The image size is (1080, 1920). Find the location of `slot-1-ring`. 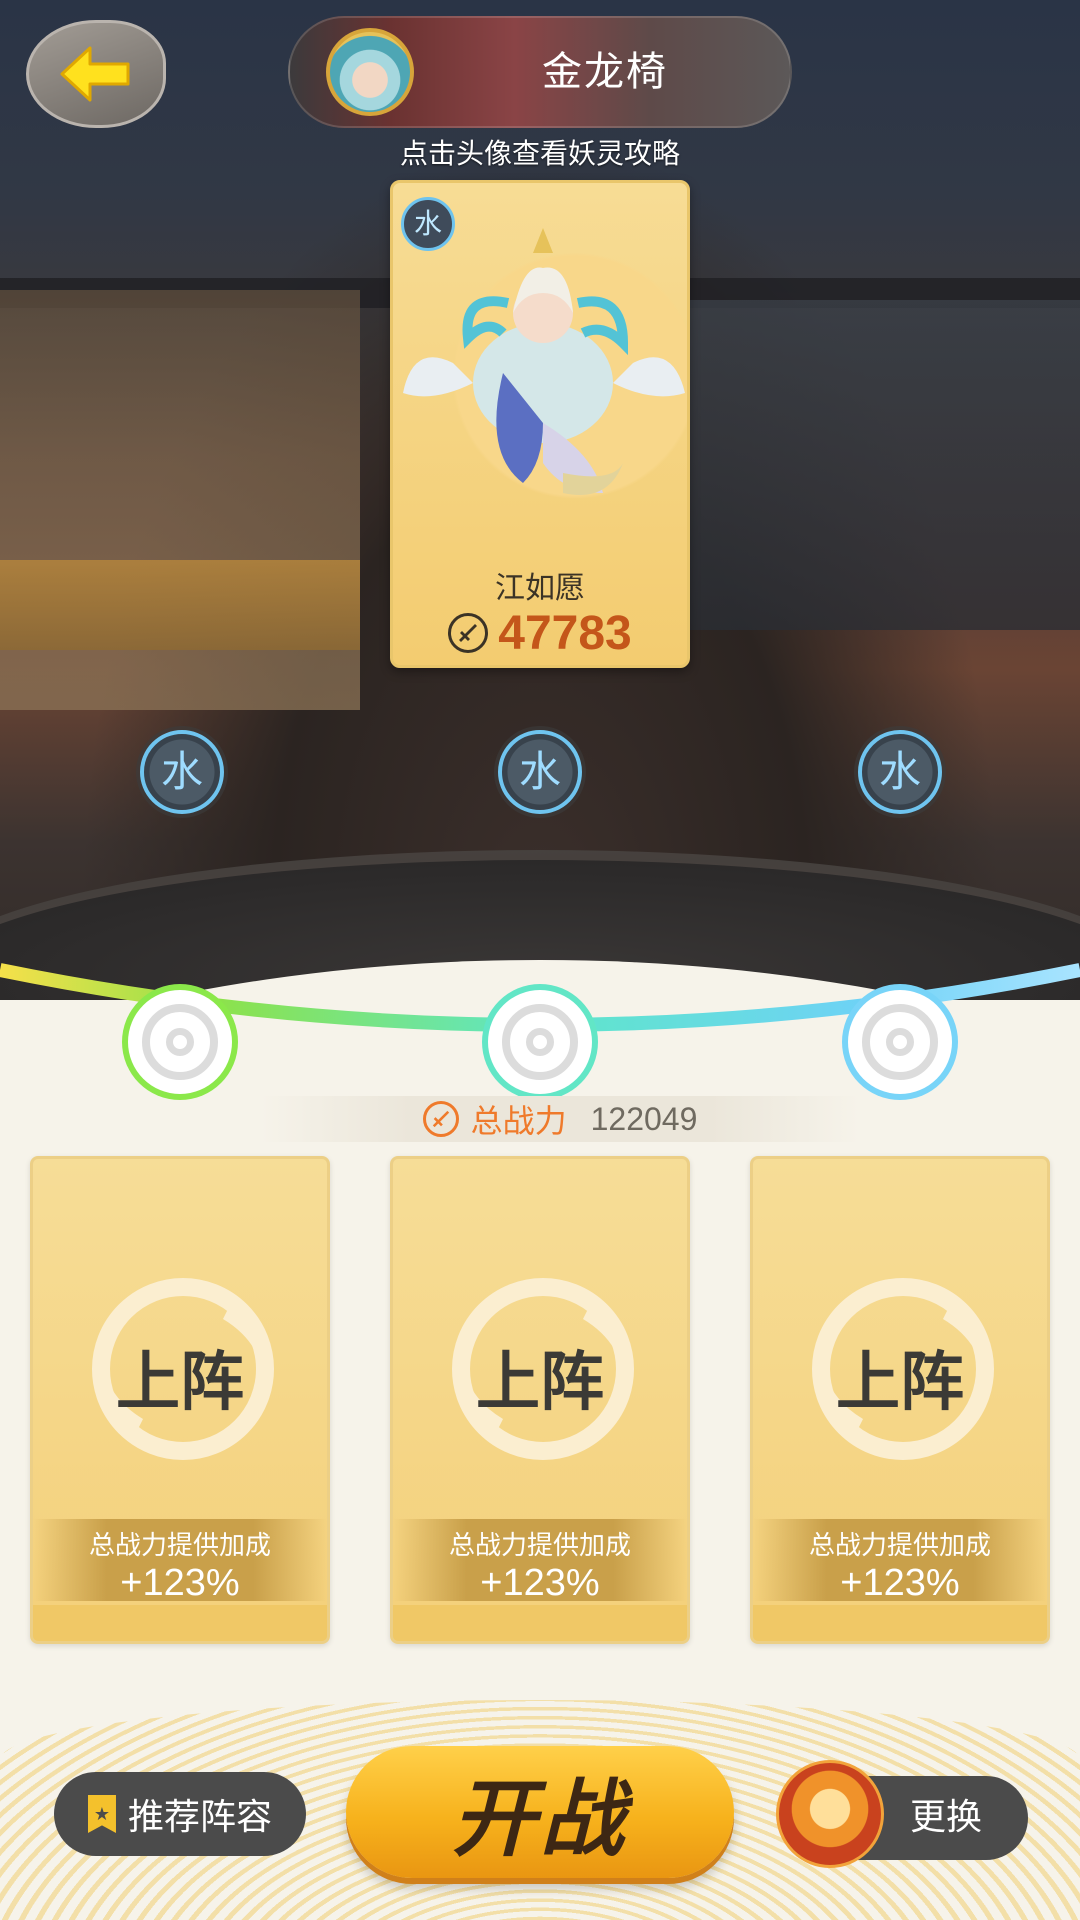

slot-1-ring is located at coordinates (180, 1042).